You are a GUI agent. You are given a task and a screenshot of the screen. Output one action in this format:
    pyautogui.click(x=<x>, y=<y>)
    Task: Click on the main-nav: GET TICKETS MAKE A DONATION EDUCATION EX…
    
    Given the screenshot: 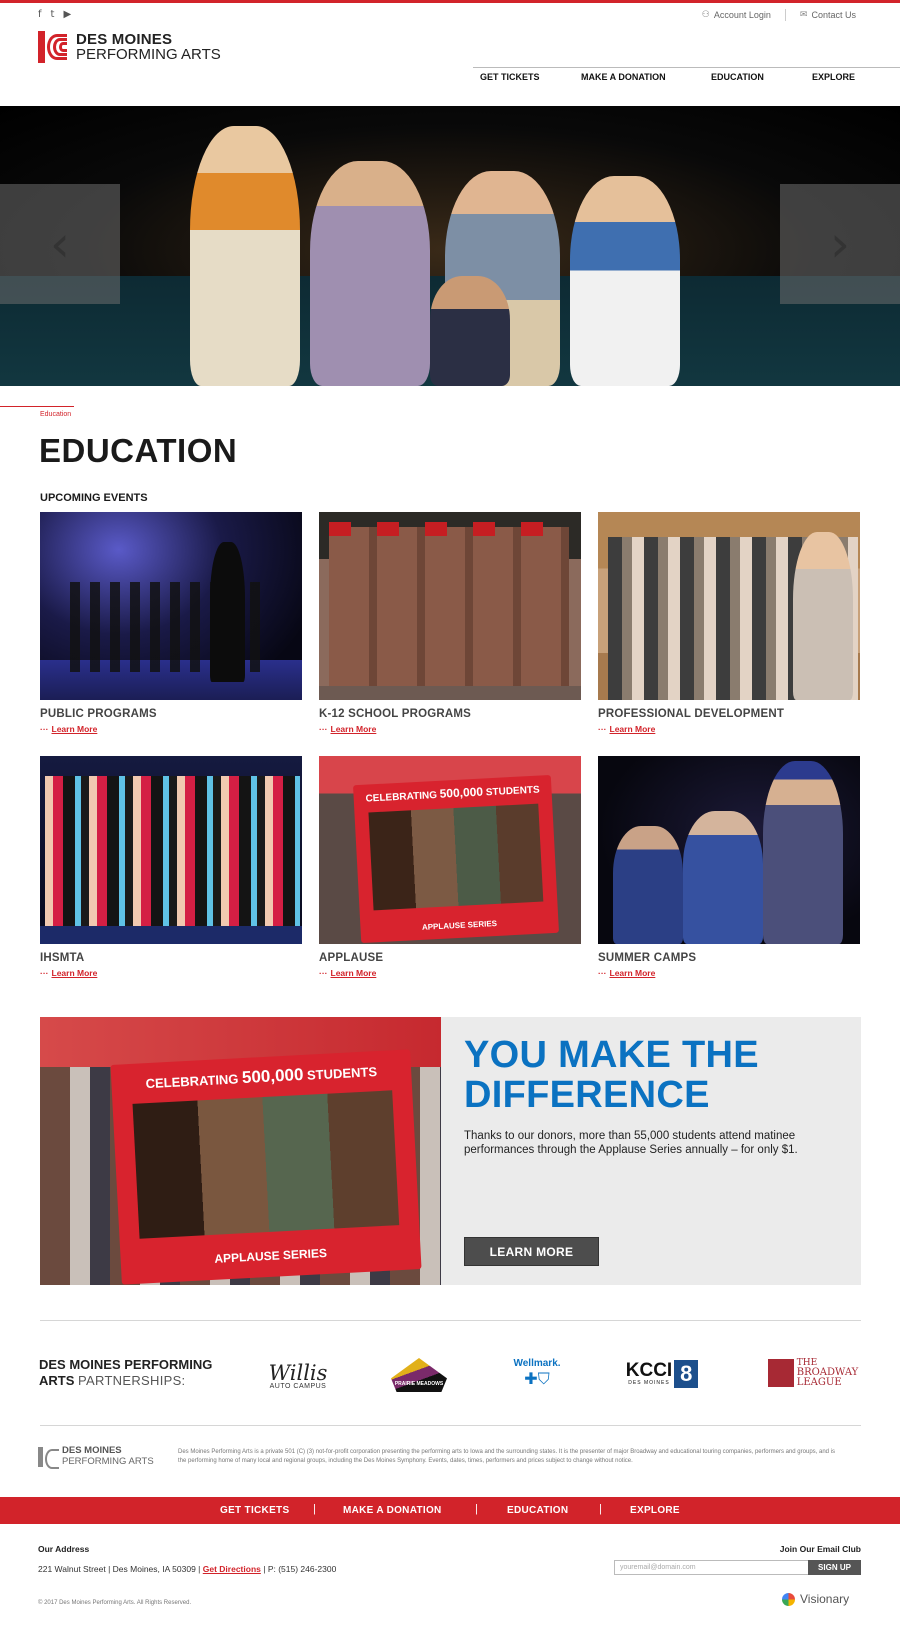 What is the action you would take?
    pyautogui.click(x=686, y=77)
    